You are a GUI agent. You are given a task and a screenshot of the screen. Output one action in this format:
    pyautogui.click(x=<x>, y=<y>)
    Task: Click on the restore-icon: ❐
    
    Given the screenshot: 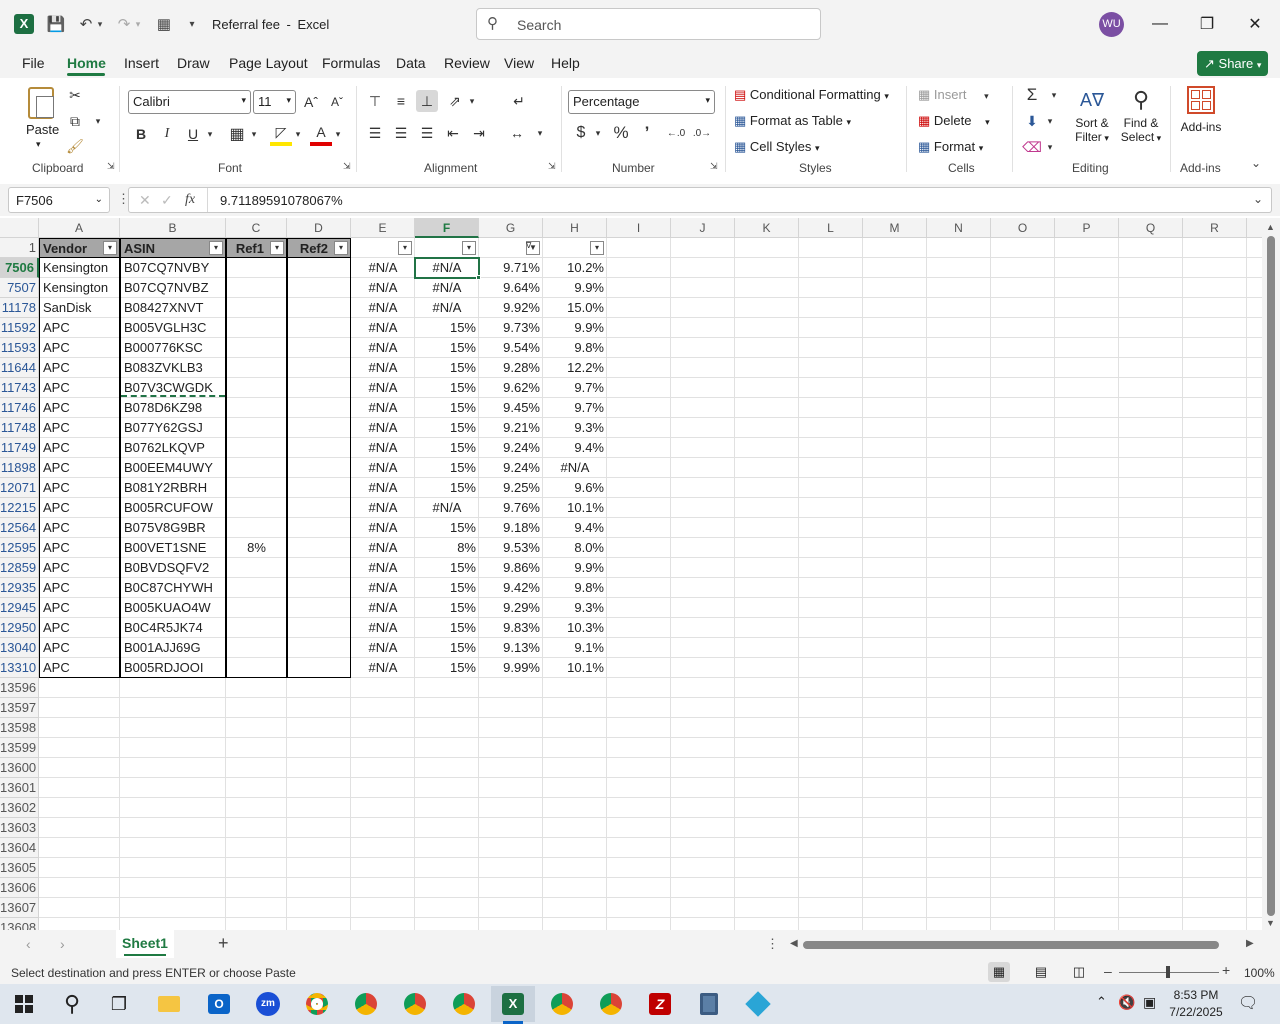 What is the action you would take?
    pyautogui.click(x=1207, y=24)
    